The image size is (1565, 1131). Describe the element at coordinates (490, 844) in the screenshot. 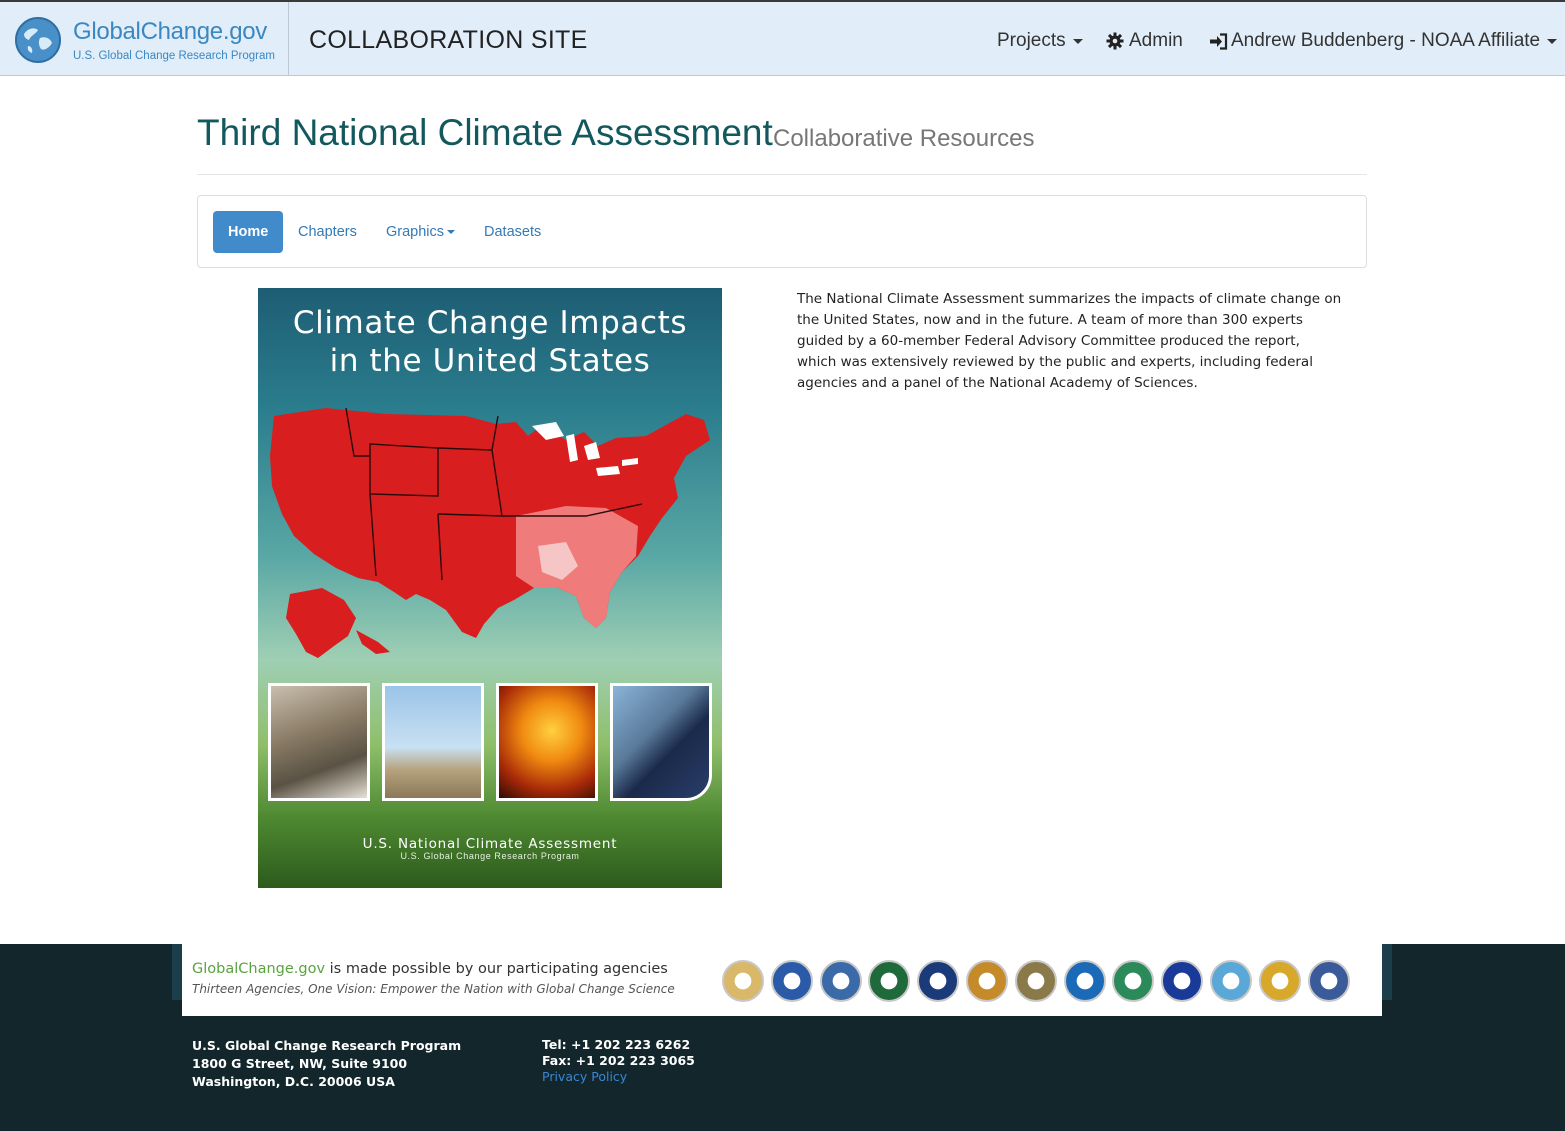

I see `cover-footer: U.S. National Climate Assessment` at that location.